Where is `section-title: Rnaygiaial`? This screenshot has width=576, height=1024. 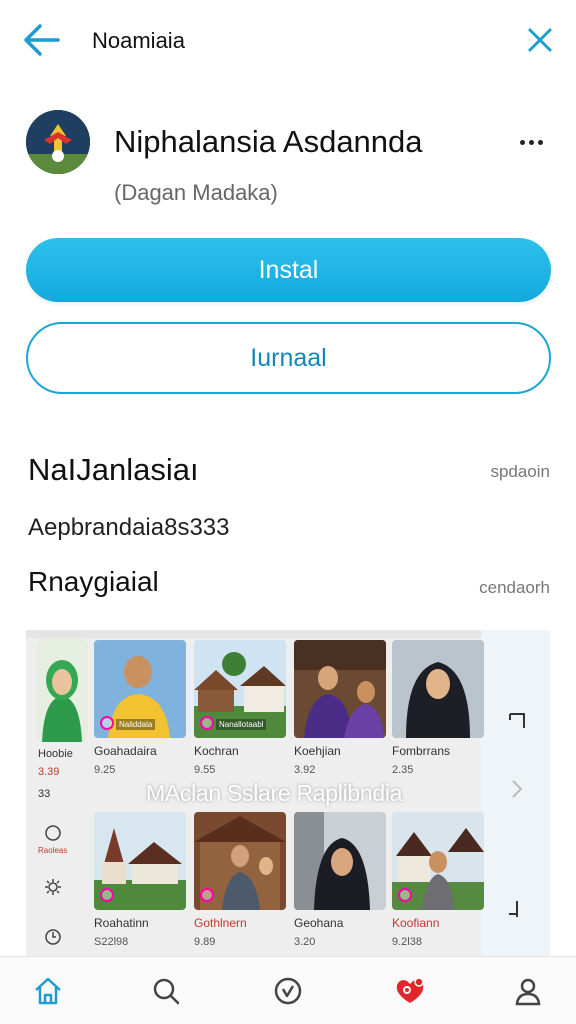 section-title: Rnaygiaial is located at coordinates (93, 581).